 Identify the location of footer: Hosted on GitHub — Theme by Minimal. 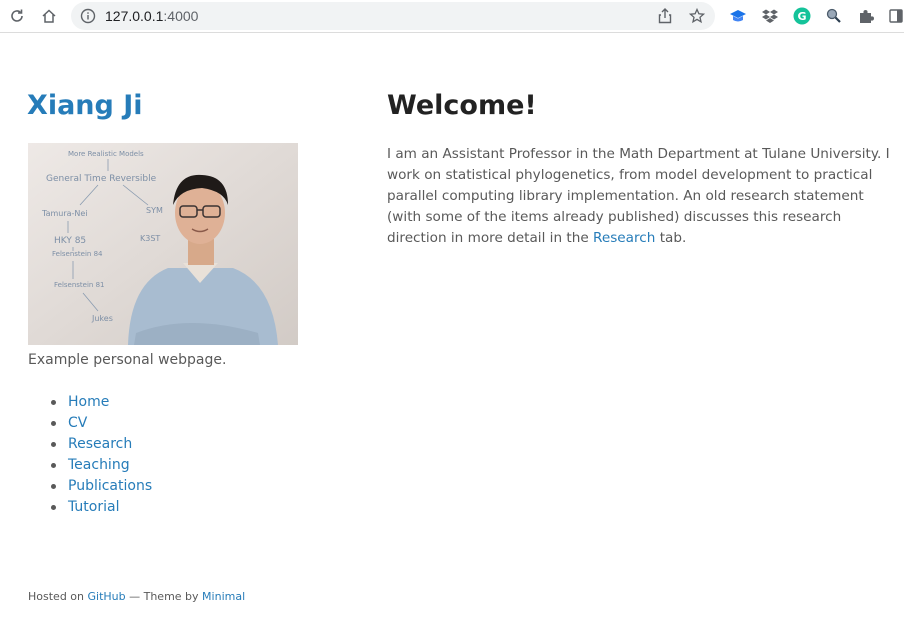
(136, 596).